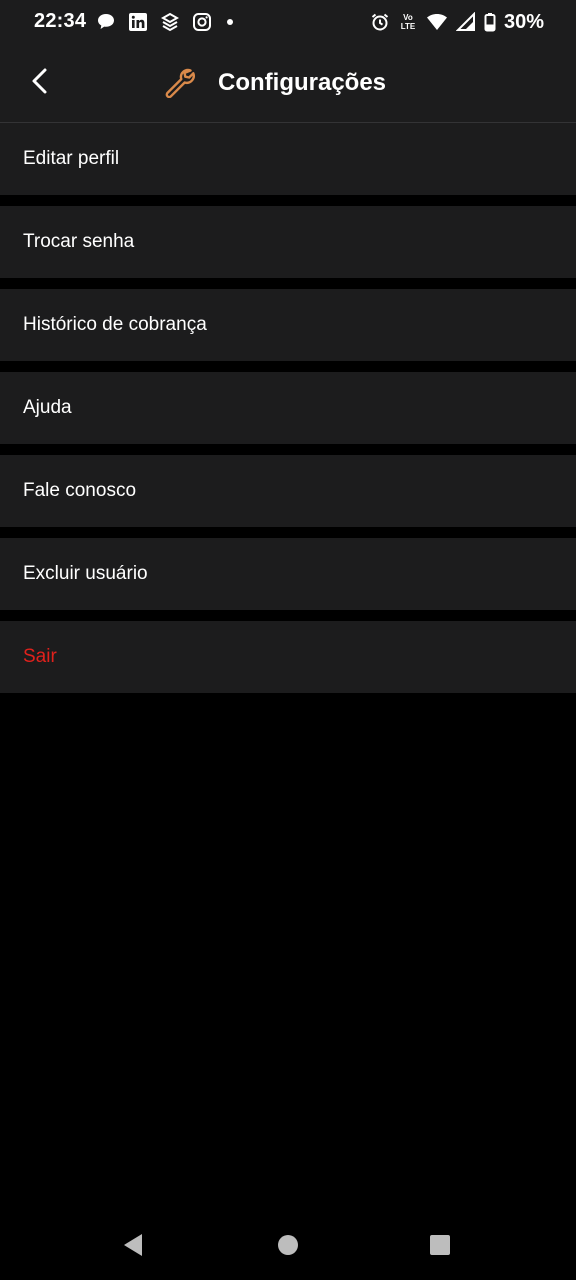 This screenshot has width=576, height=1280. I want to click on nav-back-button, so click(133, 1247).